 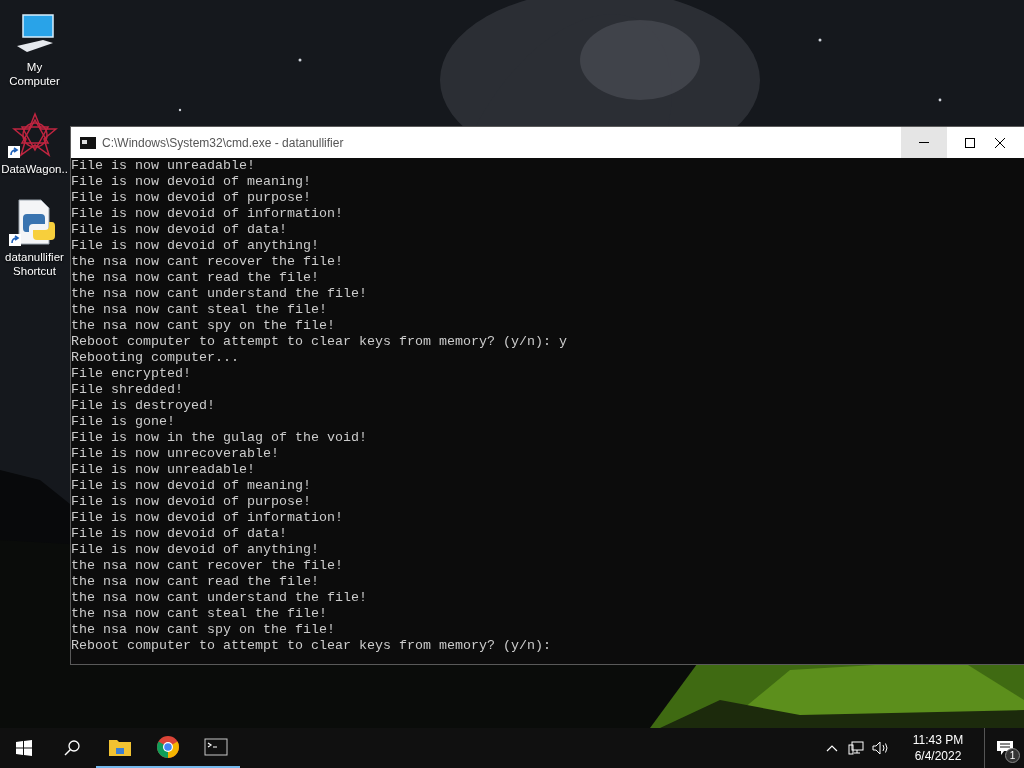 I want to click on volume-icon, so click(x=881, y=748).